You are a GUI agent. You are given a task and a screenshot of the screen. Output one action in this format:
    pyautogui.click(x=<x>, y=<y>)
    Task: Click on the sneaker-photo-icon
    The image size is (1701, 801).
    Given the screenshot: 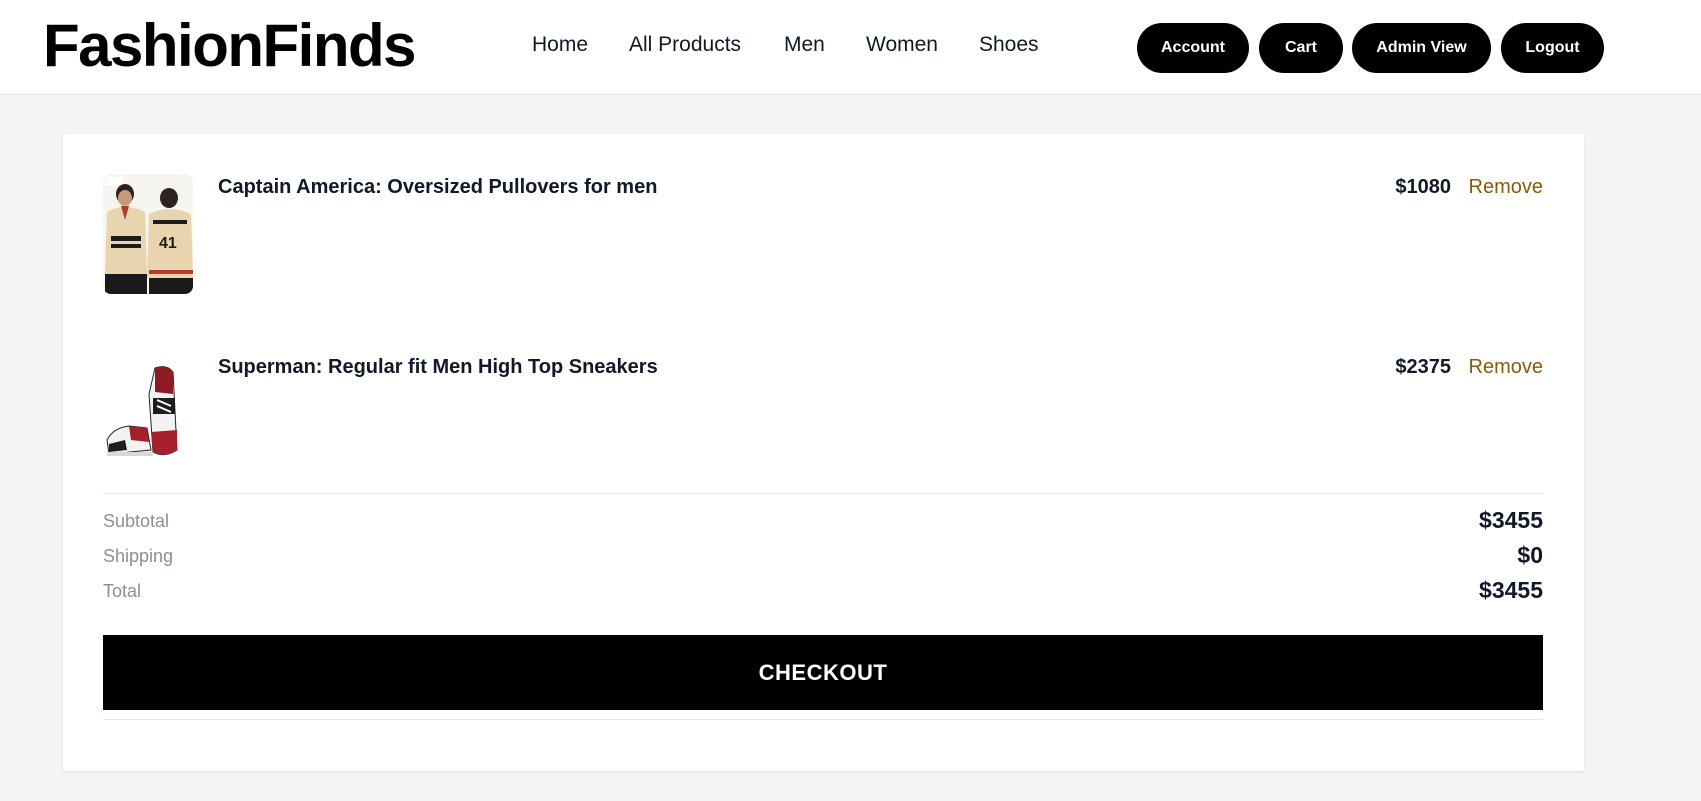 What is the action you would take?
    pyautogui.click(x=148, y=414)
    